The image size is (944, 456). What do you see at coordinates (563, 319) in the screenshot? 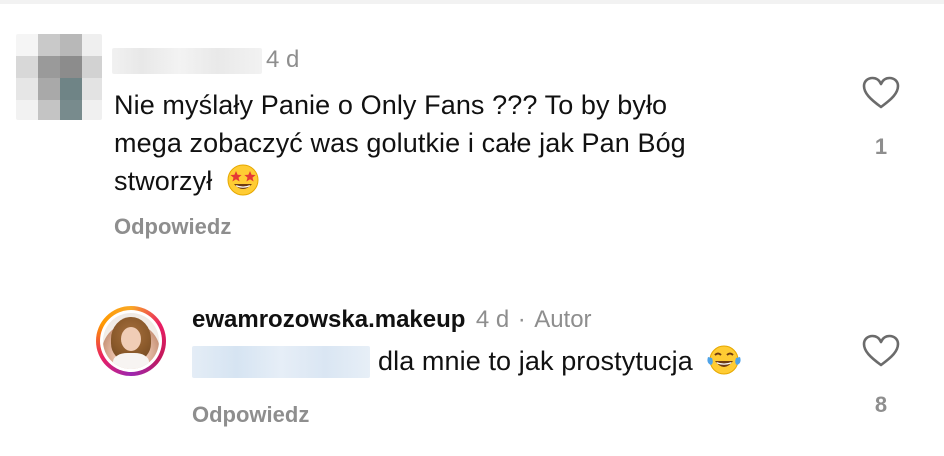
I see `author-badge: Autor` at bounding box center [563, 319].